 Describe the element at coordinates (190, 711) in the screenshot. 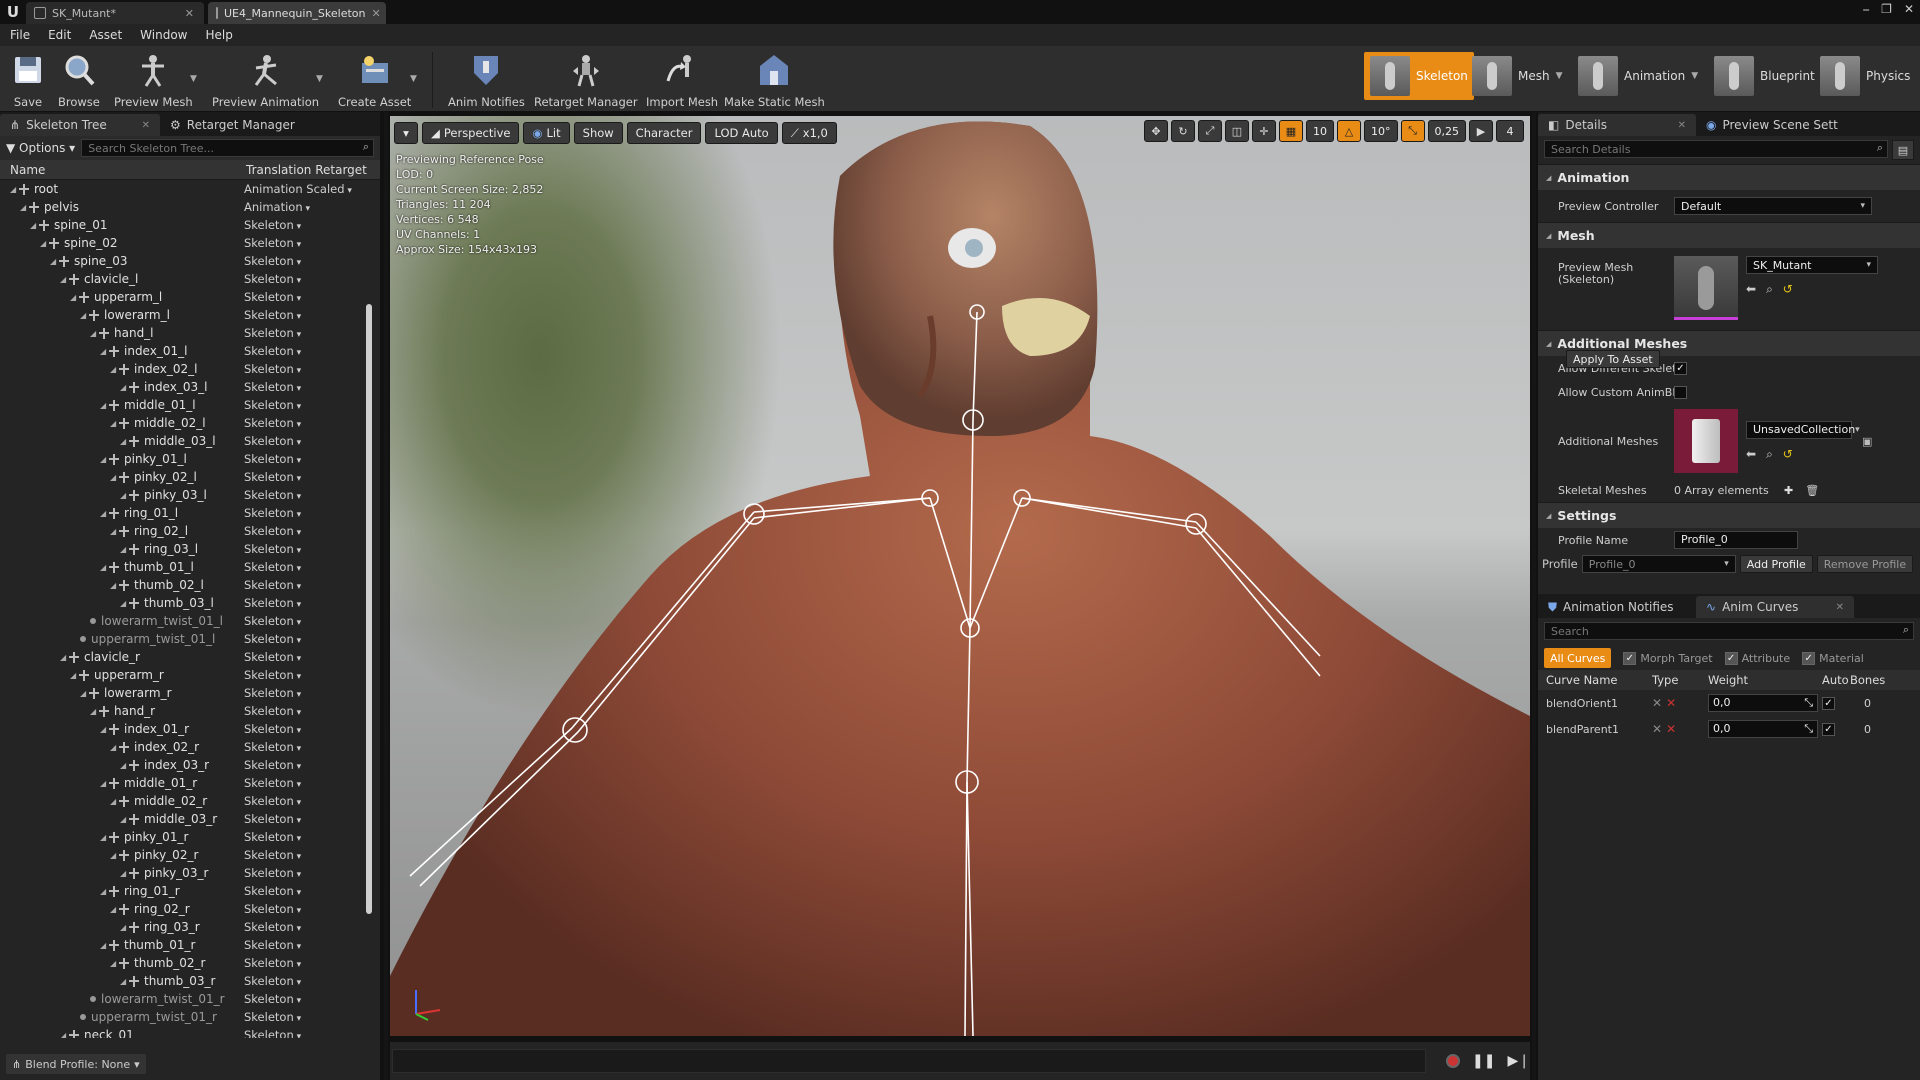

I see `tree-row: ◢ hand_r Skeleton` at that location.